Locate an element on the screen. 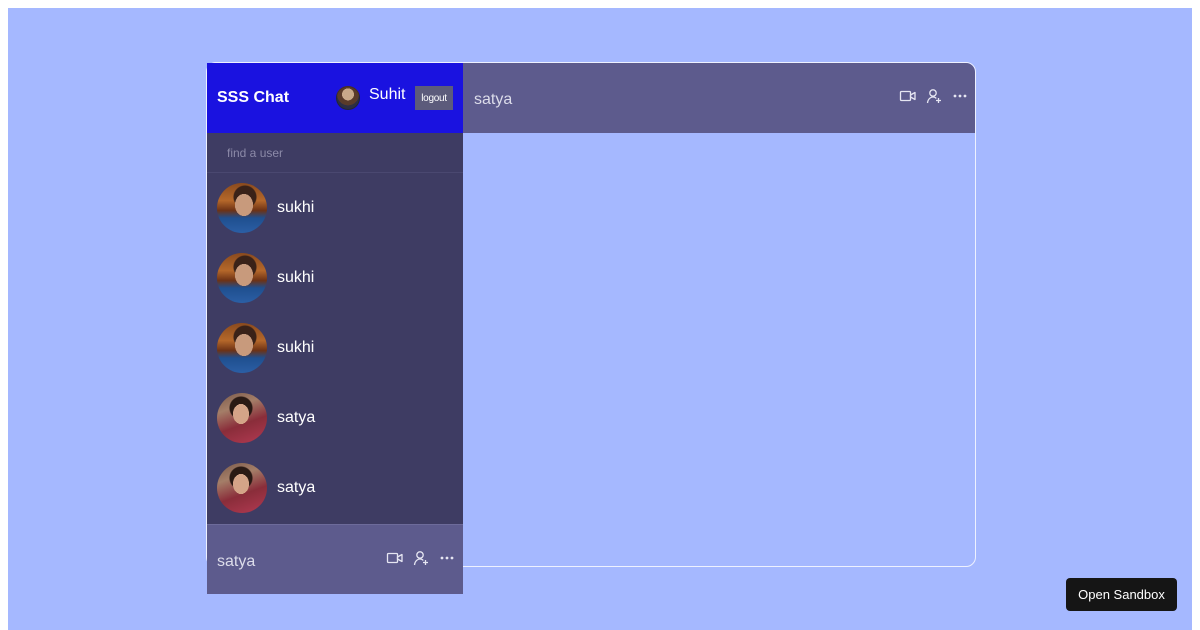 The width and height of the screenshot is (1200, 630). chat-header: satya is located at coordinates (719, 98).